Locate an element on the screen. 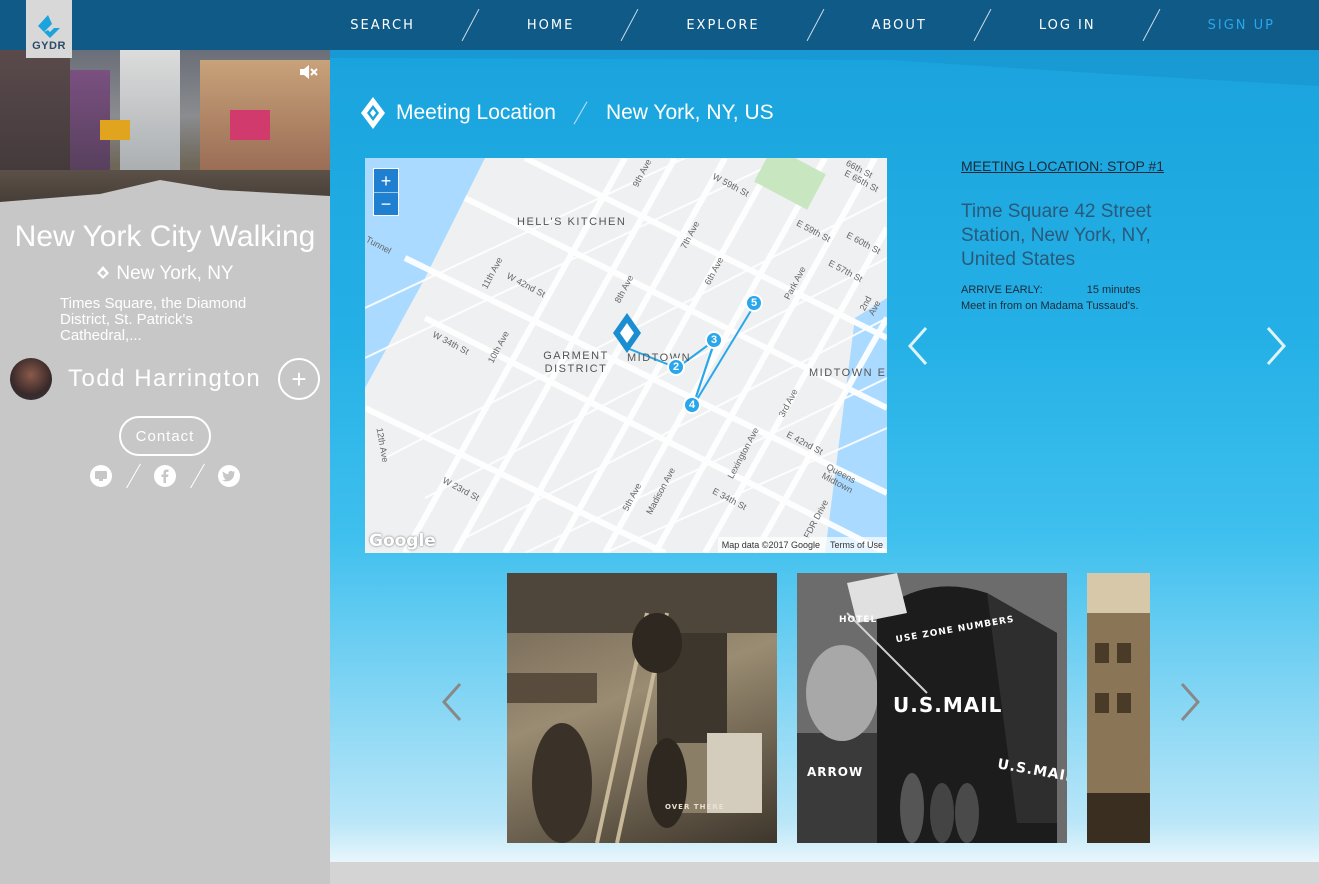  hero-edge is located at coordinates (165, 200).